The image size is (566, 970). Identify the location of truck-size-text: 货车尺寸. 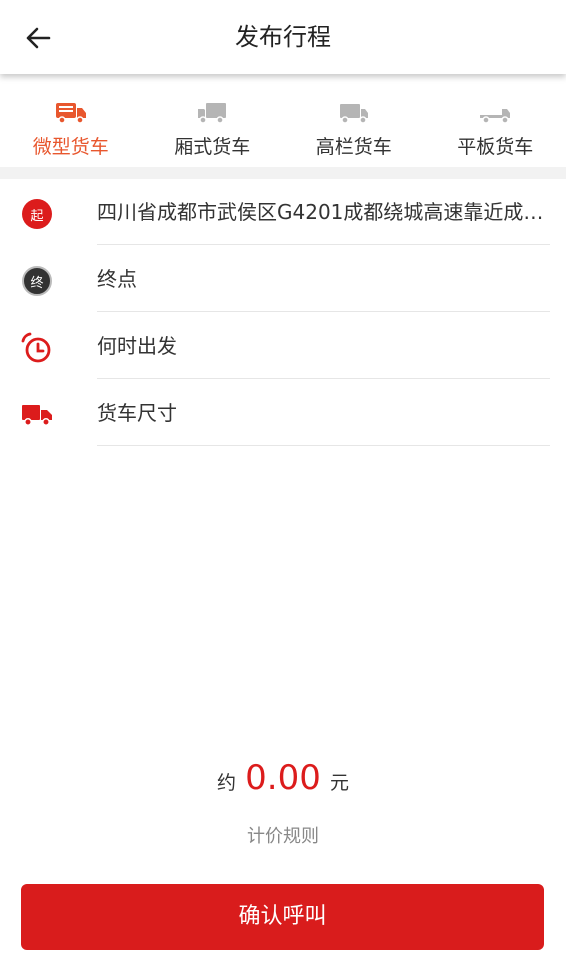
(323, 413).